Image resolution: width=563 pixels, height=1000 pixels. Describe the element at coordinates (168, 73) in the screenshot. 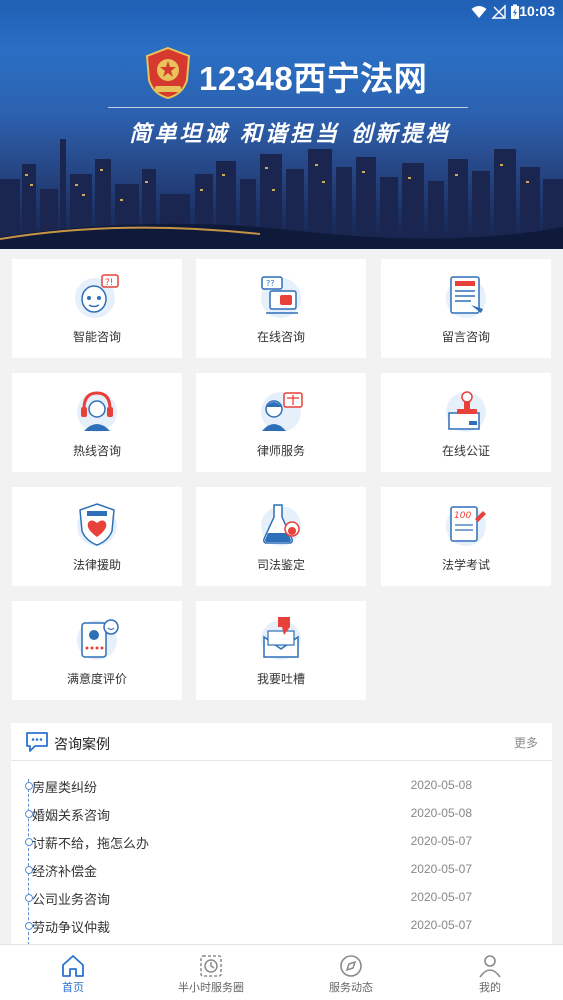

I see `national-emblem-icon` at that location.